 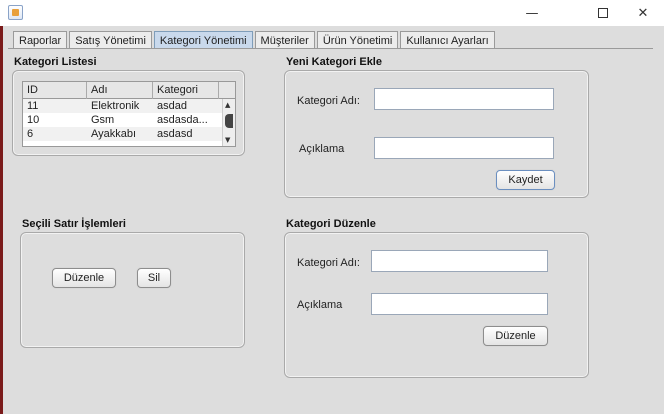 I want to click on maximize-button, so click(x=603, y=13).